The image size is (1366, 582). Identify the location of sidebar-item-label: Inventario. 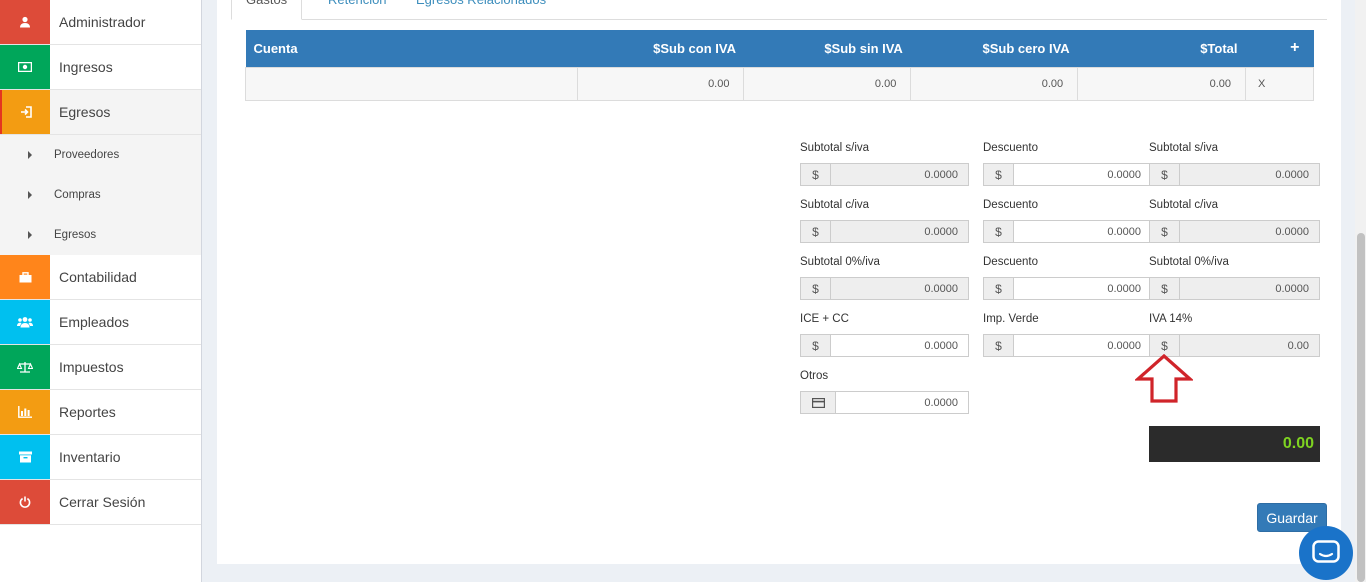
(90, 457).